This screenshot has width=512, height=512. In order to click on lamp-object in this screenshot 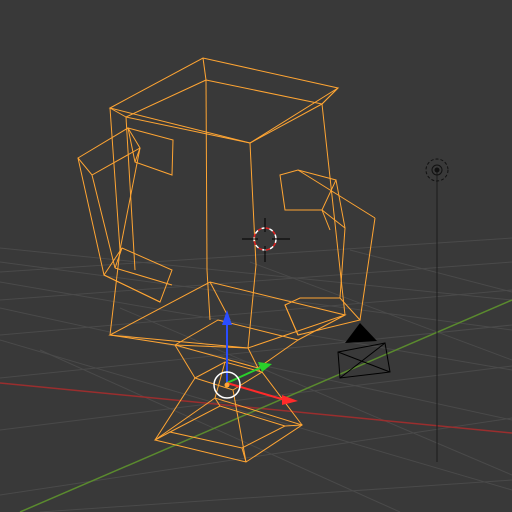, I will do `click(437, 310)`.